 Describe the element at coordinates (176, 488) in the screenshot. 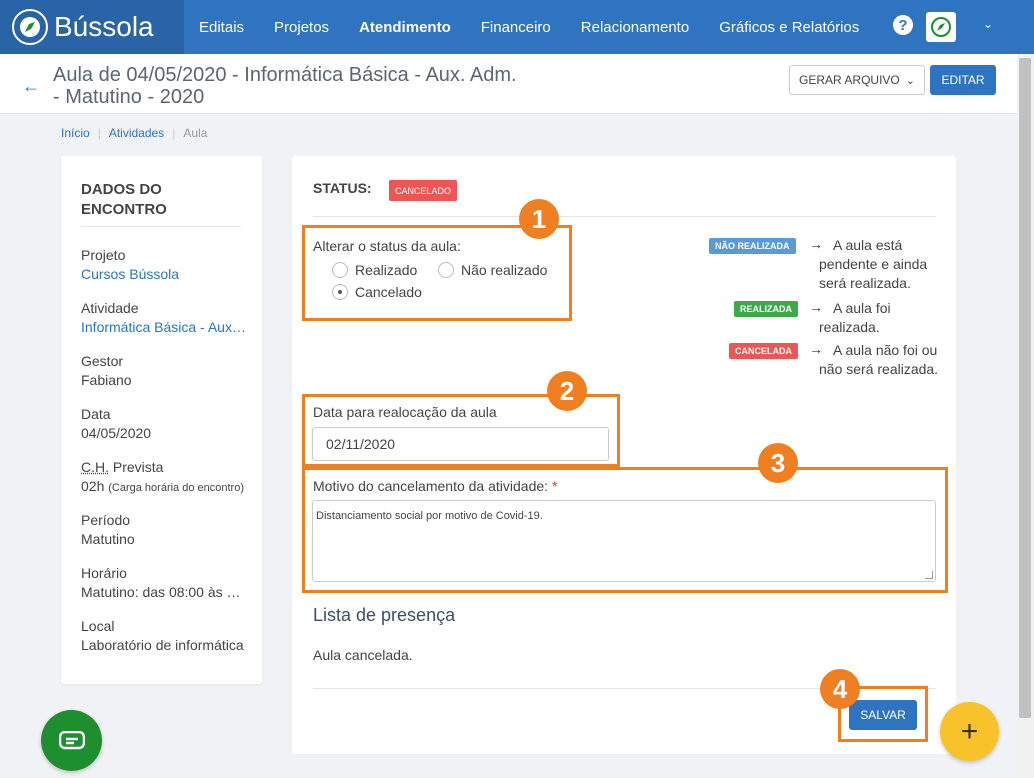

I see `ch-note: (Carga horária do encontro)` at that location.